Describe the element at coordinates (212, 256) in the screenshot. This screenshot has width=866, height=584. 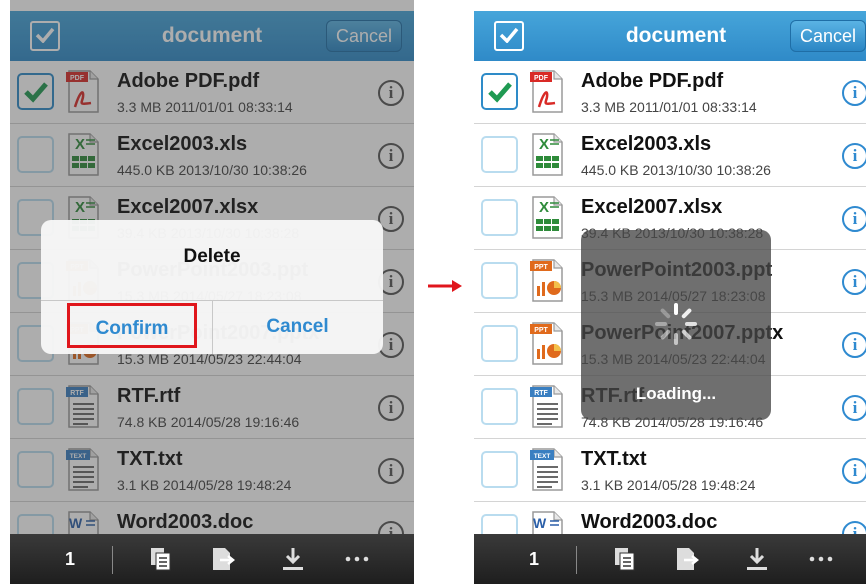
I see `dialog-title: Delete` at that location.